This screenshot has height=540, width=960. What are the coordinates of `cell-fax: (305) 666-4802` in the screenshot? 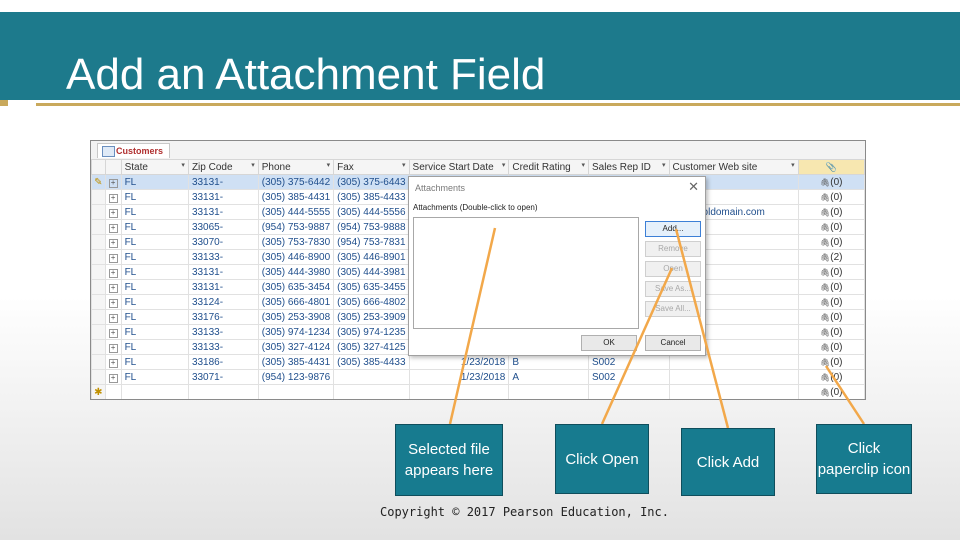 It's located at (371, 302).